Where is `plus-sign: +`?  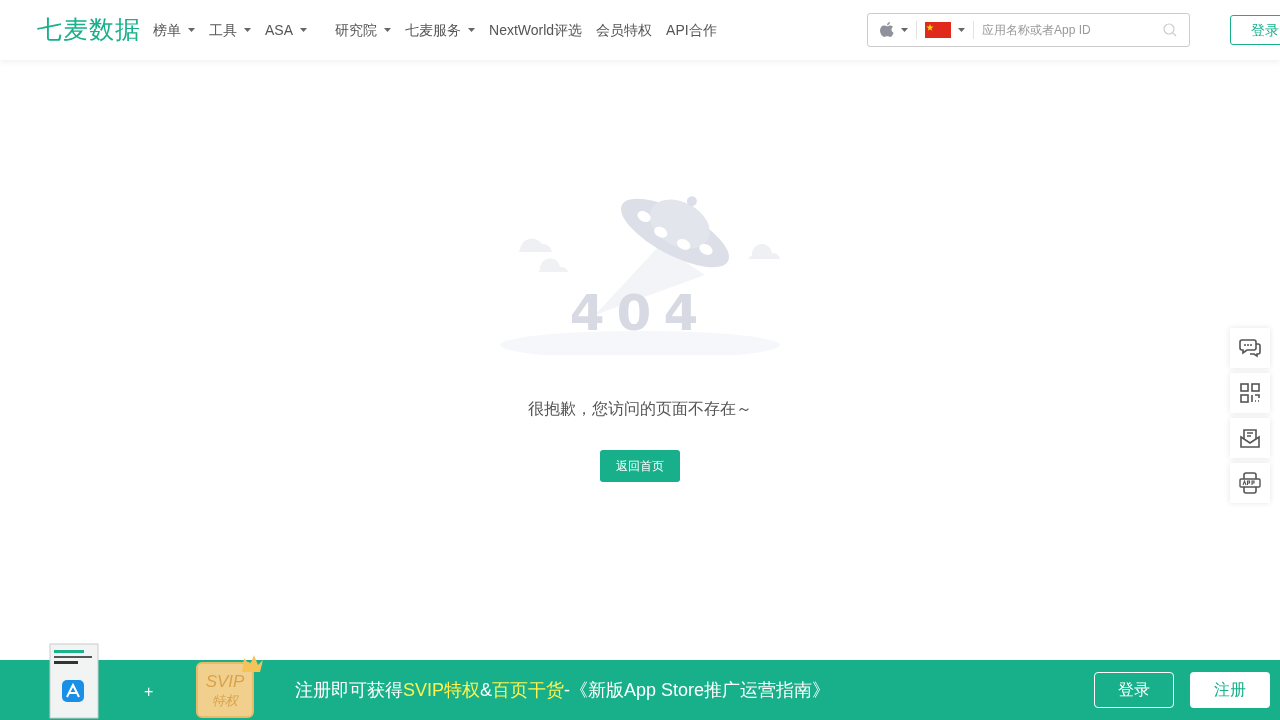
plus-sign: + is located at coordinates (149, 692).